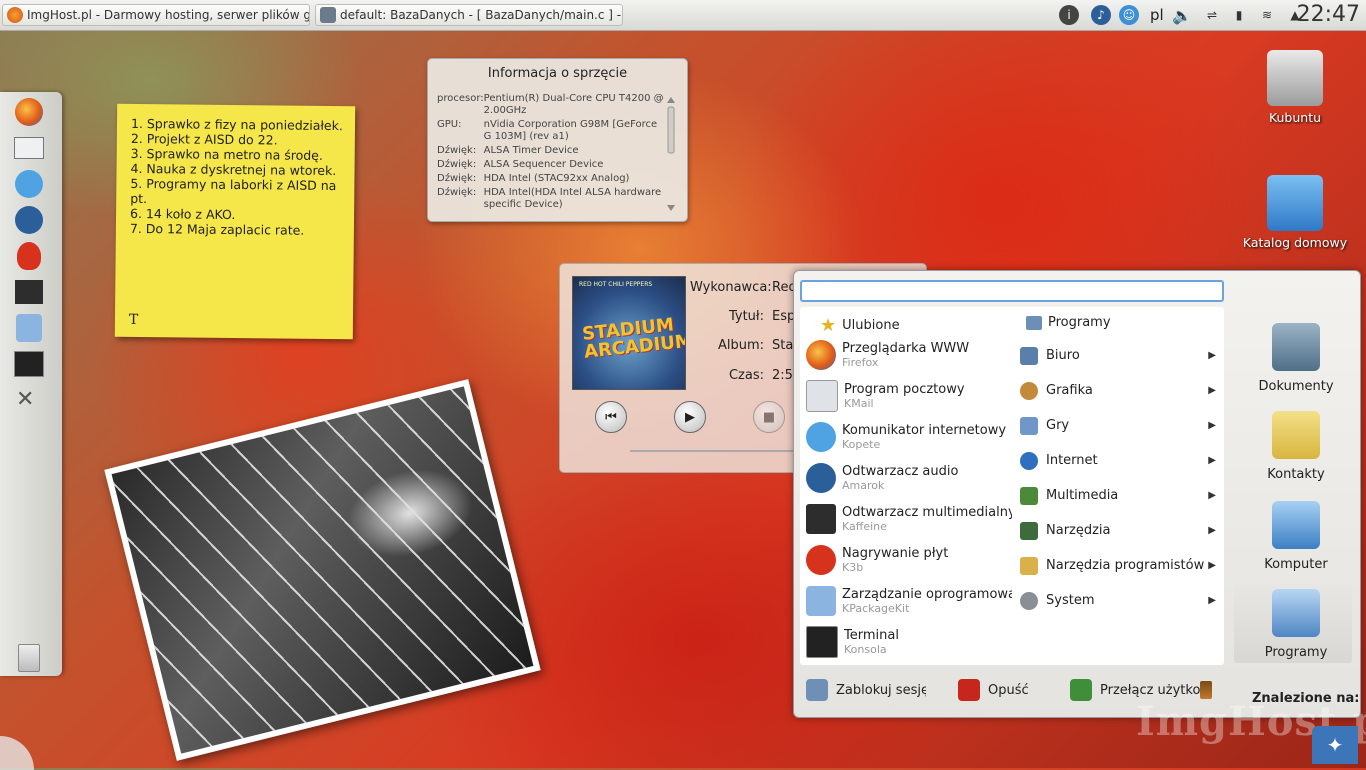 The width and height of the screenshot is (1366, 770). Describe the element at coordinates (1212, 15) in the screenshot. I see `usb-icon: ⇌` at that location.